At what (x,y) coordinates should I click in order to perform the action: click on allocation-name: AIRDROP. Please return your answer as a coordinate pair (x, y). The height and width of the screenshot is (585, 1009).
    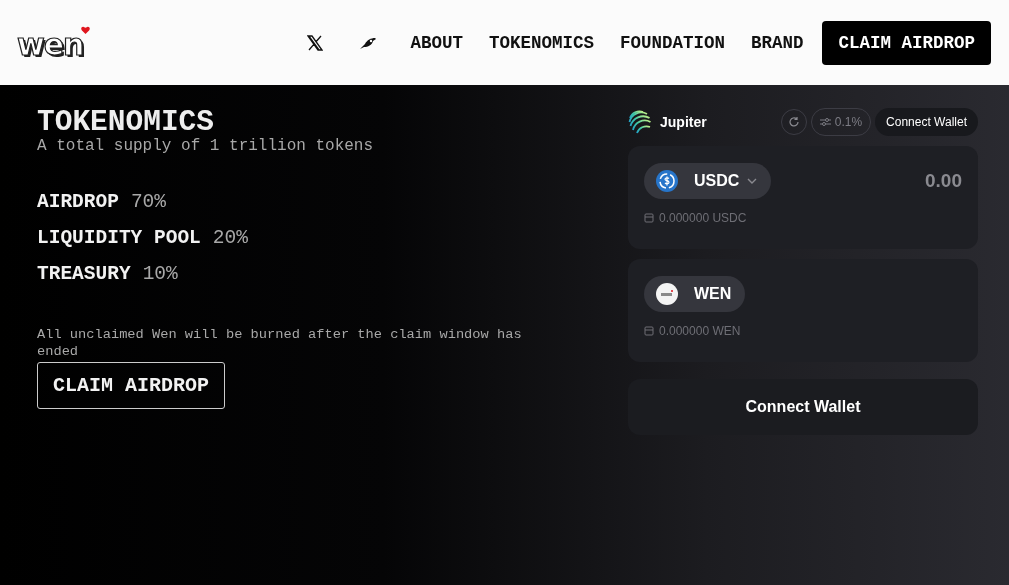
    Looking at the image, I should click on (78, 202).